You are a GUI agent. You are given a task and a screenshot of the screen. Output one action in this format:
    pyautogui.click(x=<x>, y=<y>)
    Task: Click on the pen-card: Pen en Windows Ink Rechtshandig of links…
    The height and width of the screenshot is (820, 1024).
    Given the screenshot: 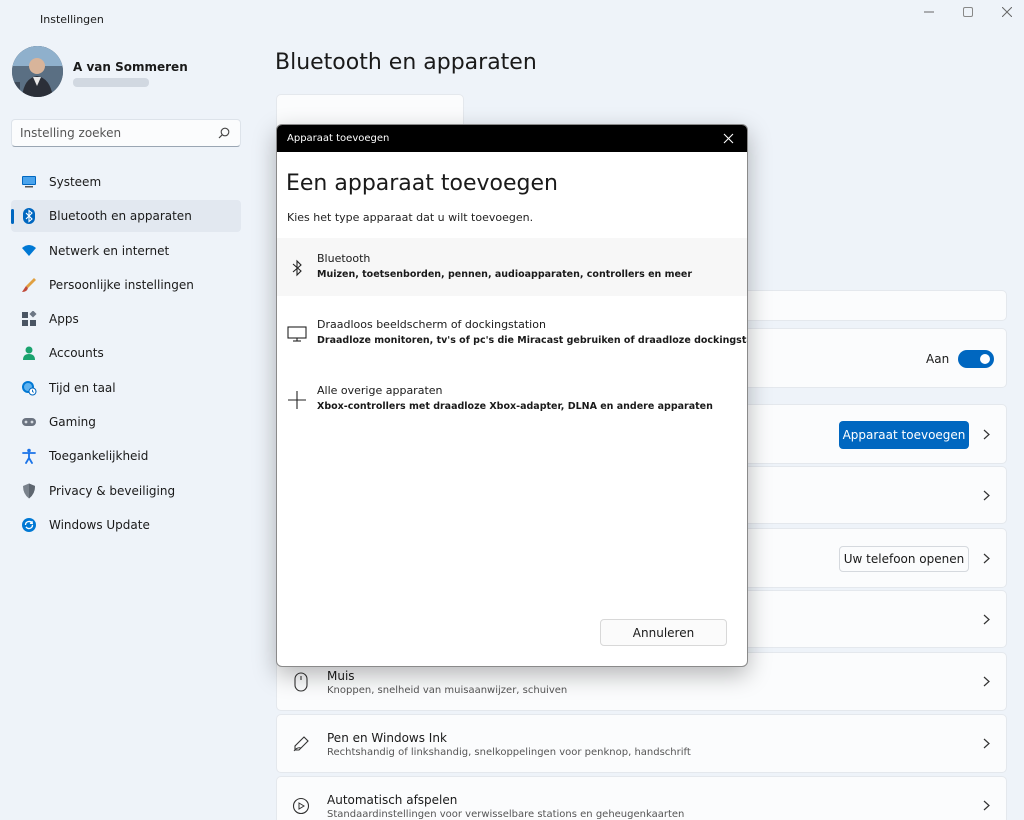 What is the action you would take?
    pyautogui.click(x=641, y=743)
    